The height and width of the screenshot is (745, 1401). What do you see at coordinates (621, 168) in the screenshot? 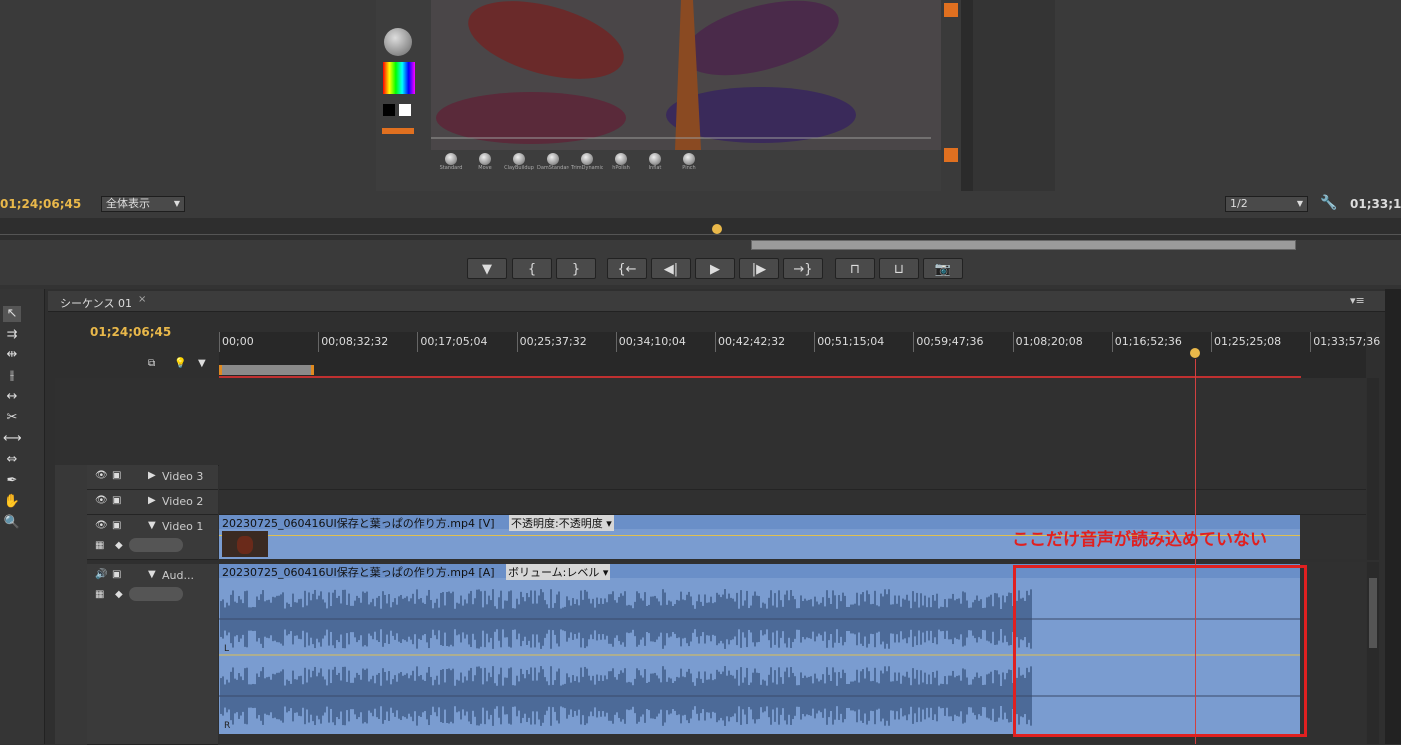
I see `brush-label: hPolish` at bounding box center [621, 168].